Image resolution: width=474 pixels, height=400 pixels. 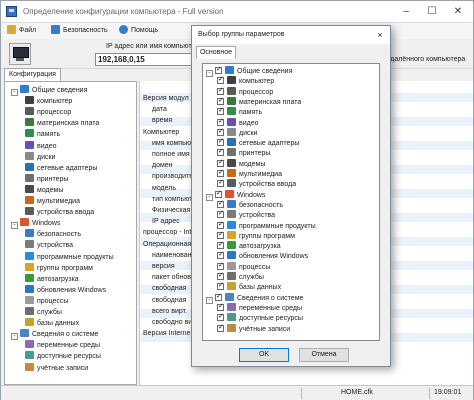 What do you see at coordinates (259, 101) in the screenshot?
I see `checkbox-tree-item: материнская плата` at bounding box center [259, 101].